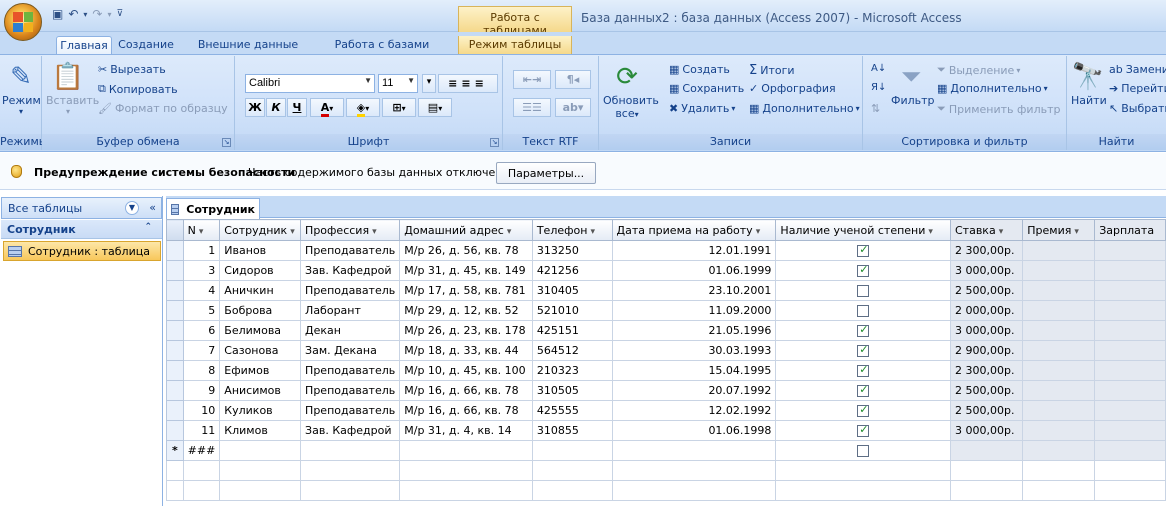 The height and width of the screenshot is (506, 1166). Describe the element at coordinates (97, 14) in the screenshot. I see `redo-icon: ↷` at that location.